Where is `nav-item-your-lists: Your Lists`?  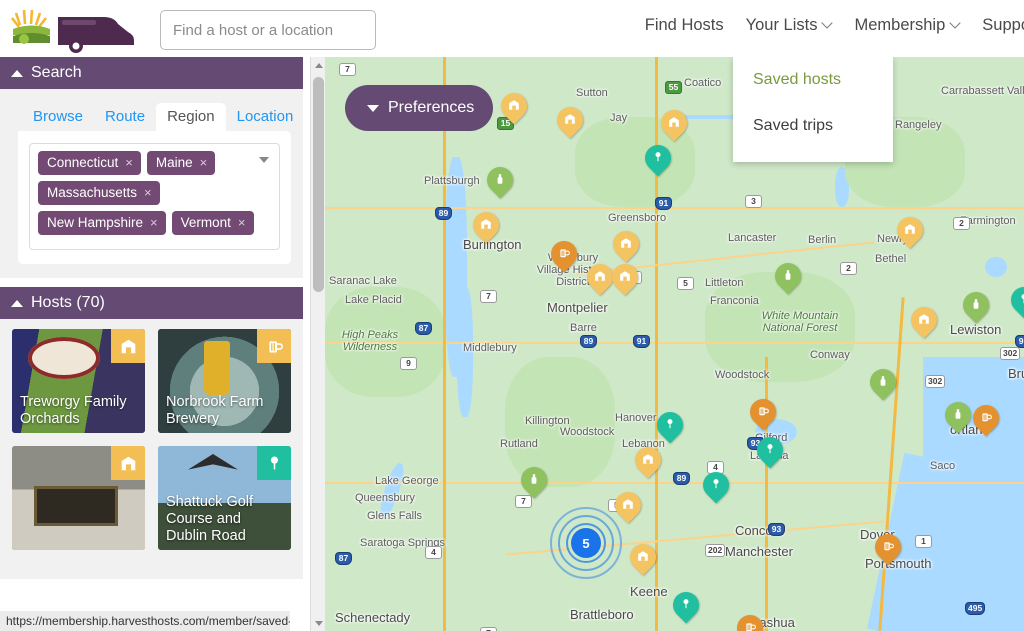
nav-item-your-lists: Your Lists is located at coordinates (789, 25).